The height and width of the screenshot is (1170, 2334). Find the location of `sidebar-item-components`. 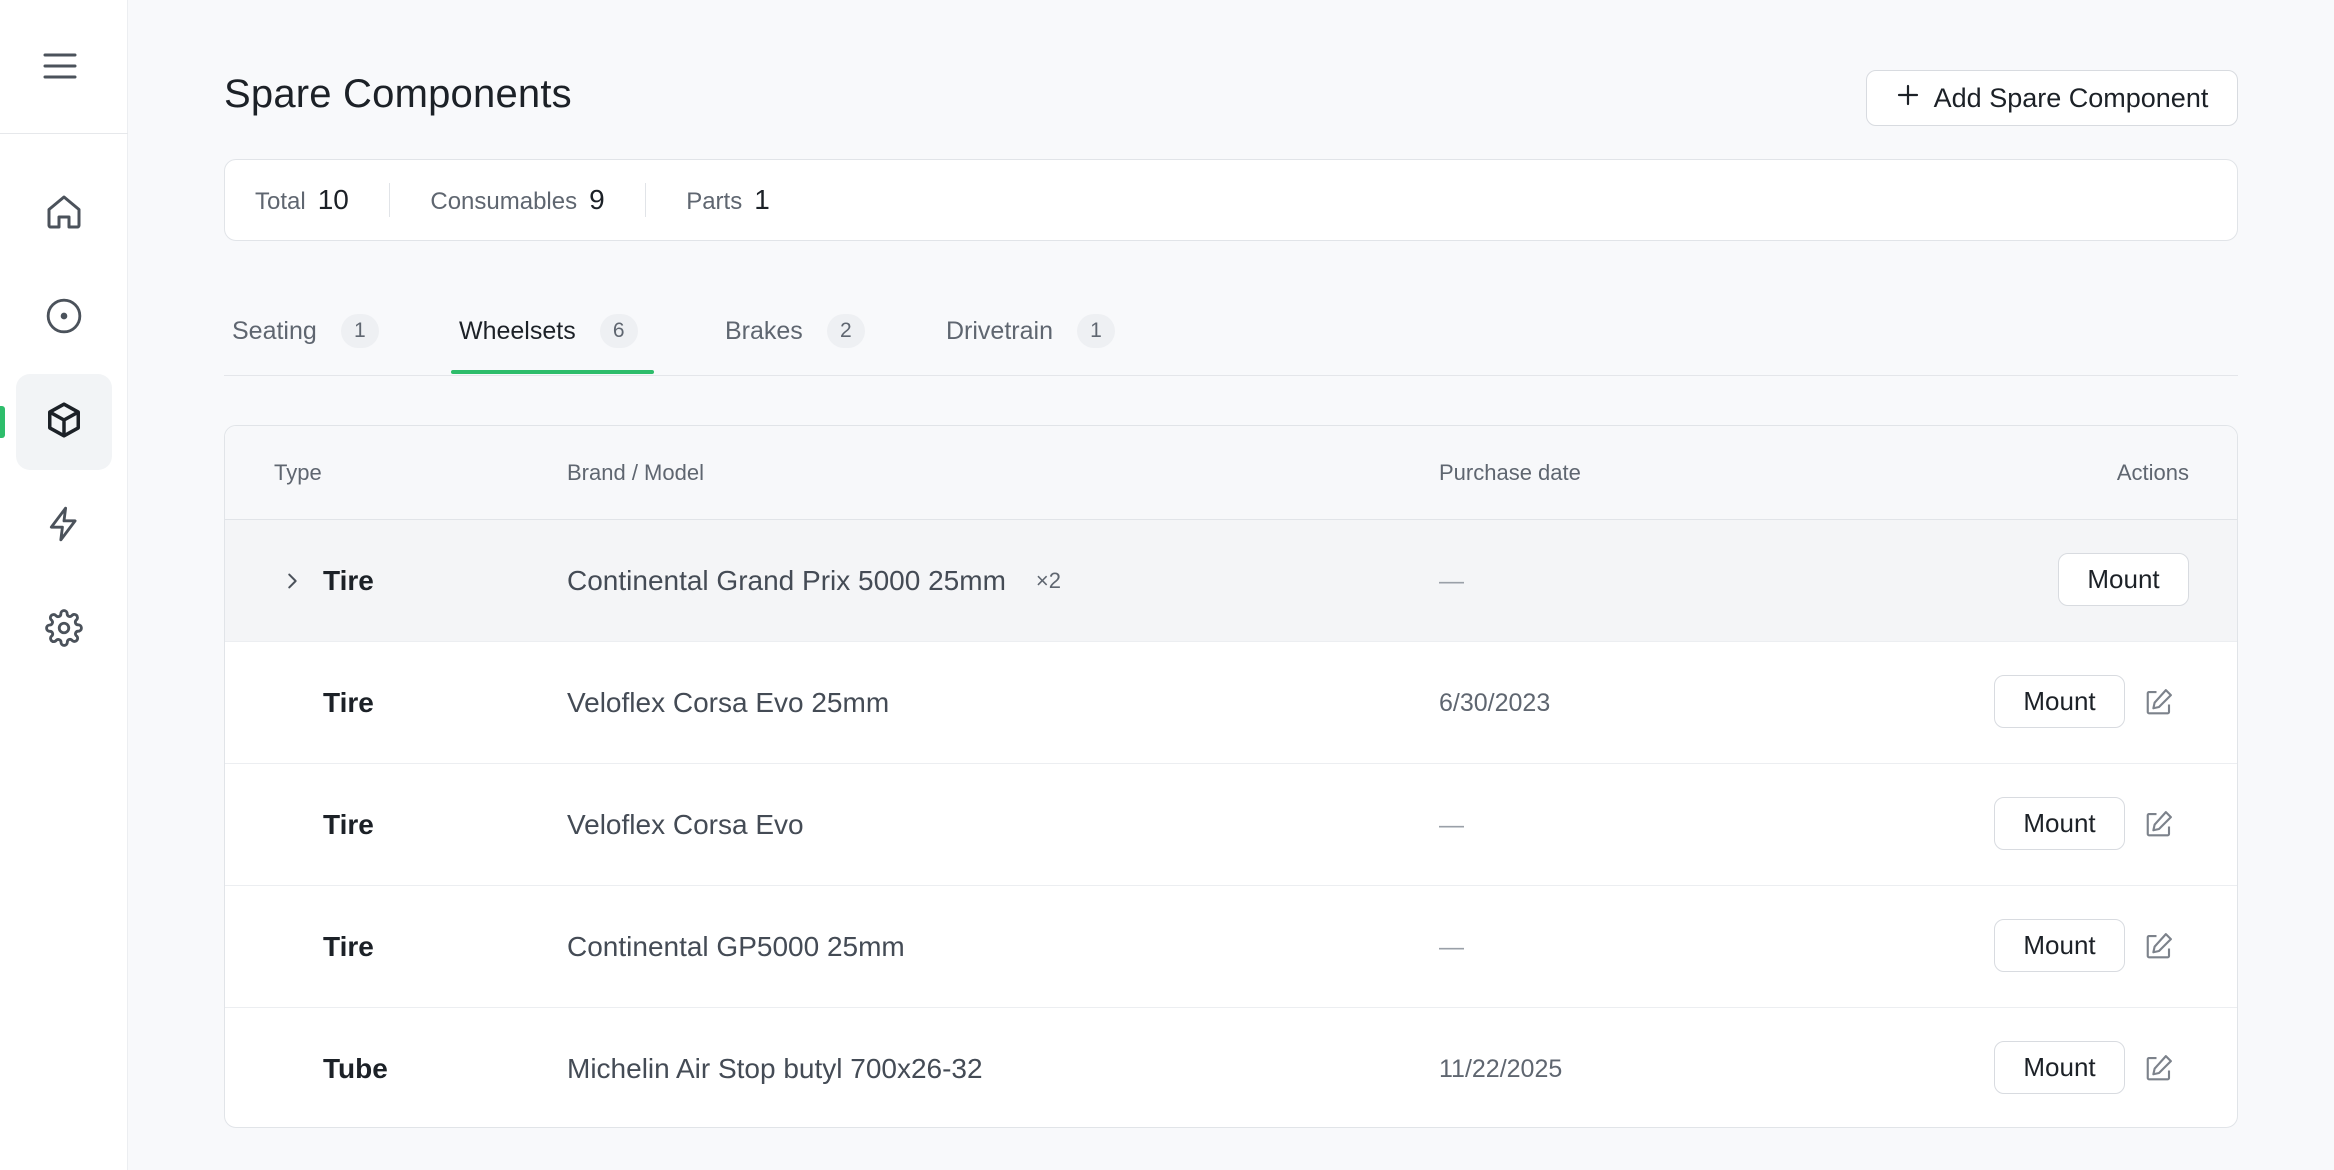

sidebar-item-components is located at coordinates (64, 422).